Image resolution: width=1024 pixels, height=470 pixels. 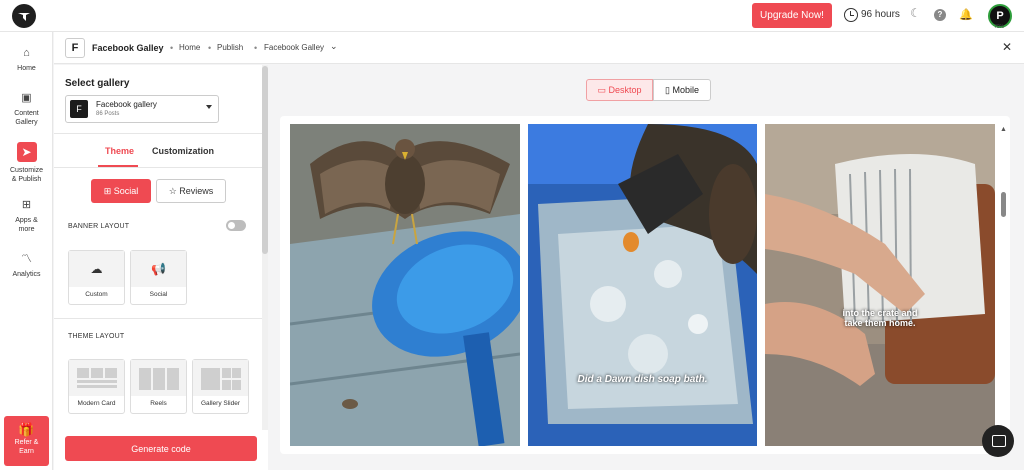 What do you see at coordinates (851, 15) in the screenshot?
I see `clock-icon` at bounding box center [851, 15].